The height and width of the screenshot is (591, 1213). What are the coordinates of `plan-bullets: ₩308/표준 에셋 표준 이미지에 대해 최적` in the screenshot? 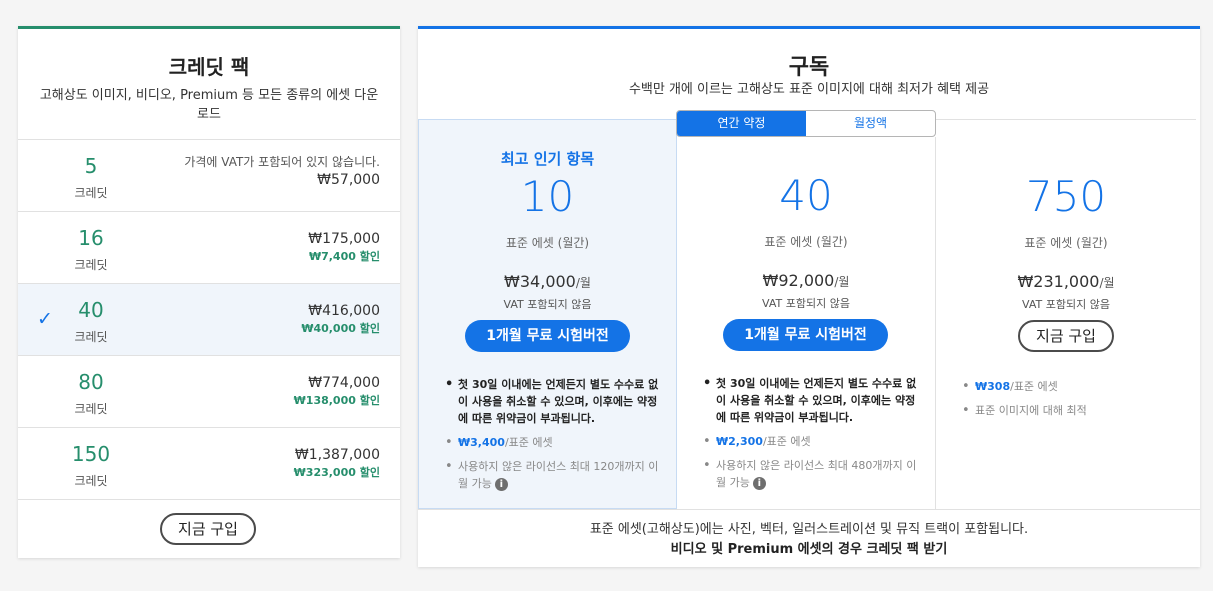 It's located at (1072, 402).